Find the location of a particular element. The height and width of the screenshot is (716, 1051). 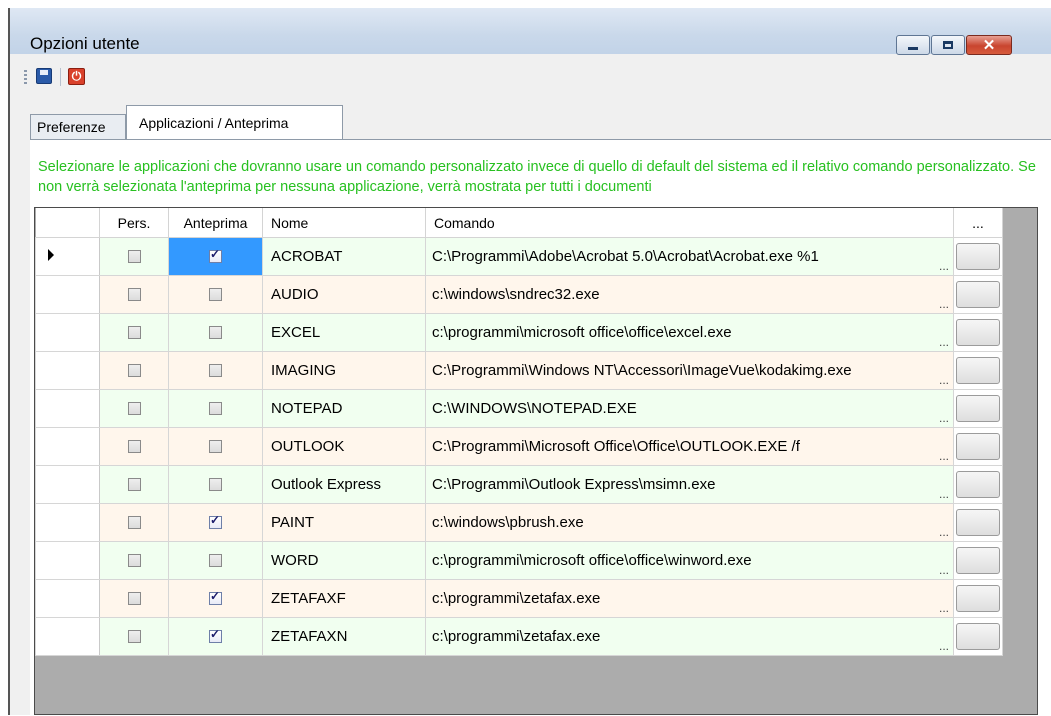

nome-cell: PAINT is located at coordinates (344, 522).